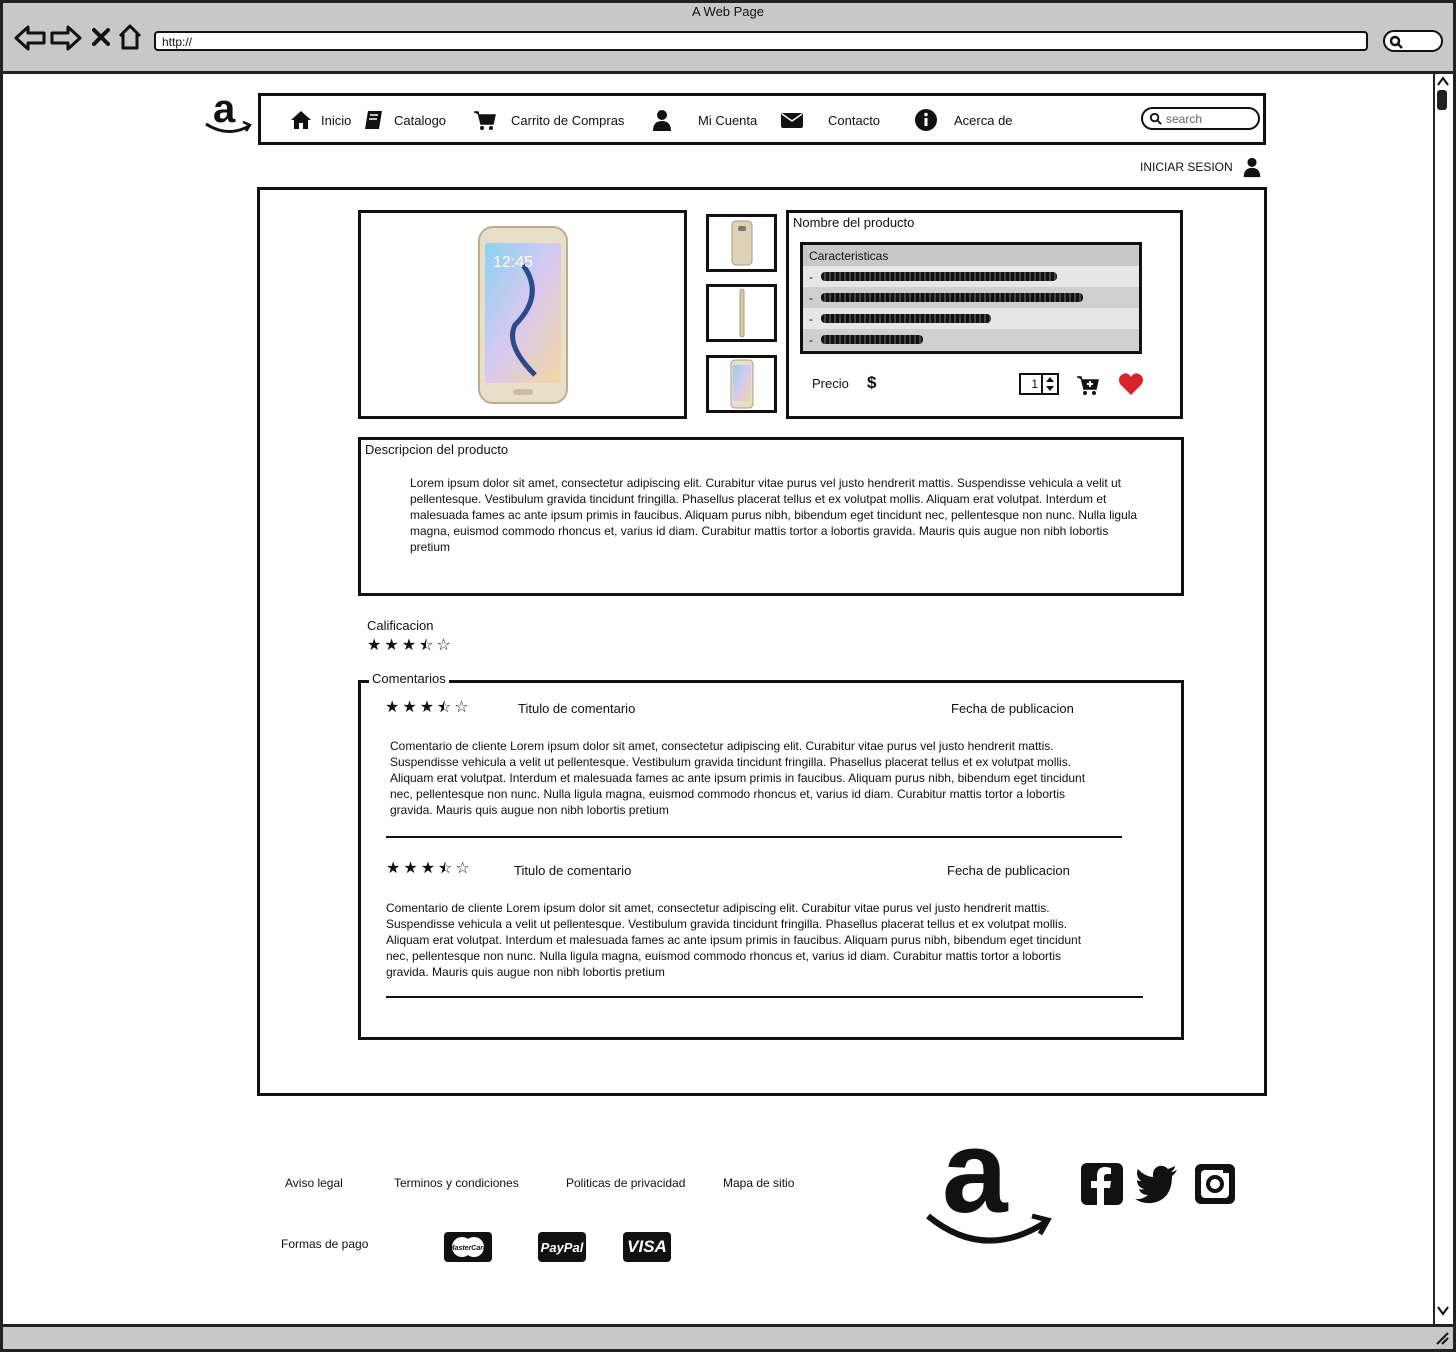 Image resolution: width=1456 pixels, height=1352 pixels. I want to click on footer-link-privacidad: Politicas de privacidad, so click(625, 1183).